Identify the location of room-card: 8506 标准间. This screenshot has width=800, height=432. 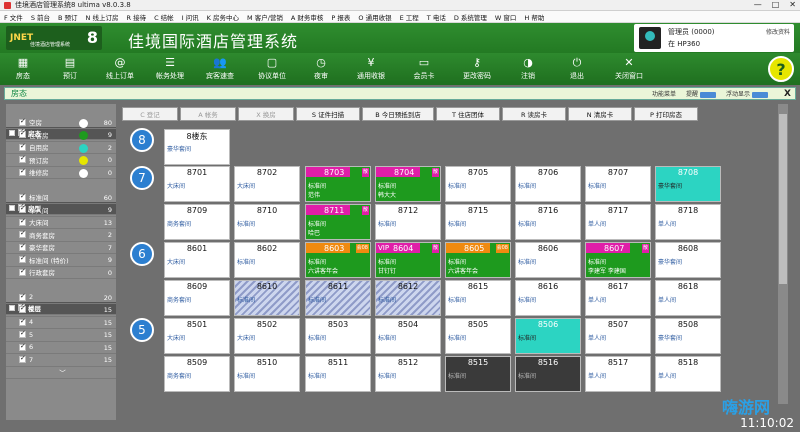
(548, 336).